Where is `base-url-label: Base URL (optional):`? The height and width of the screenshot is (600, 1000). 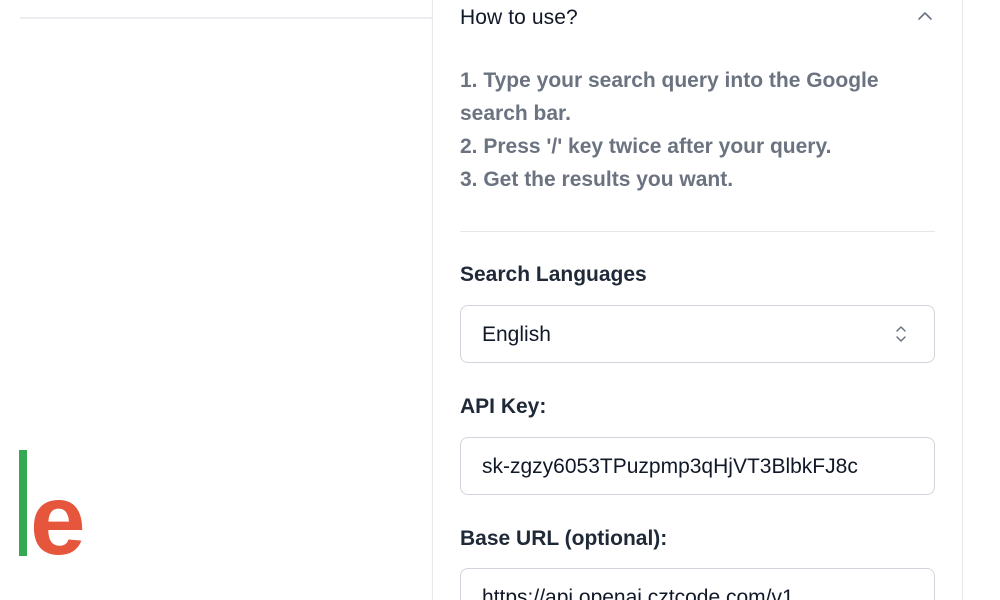
base-url-label: Base URL (optional): is located at coordinates (564, 538).